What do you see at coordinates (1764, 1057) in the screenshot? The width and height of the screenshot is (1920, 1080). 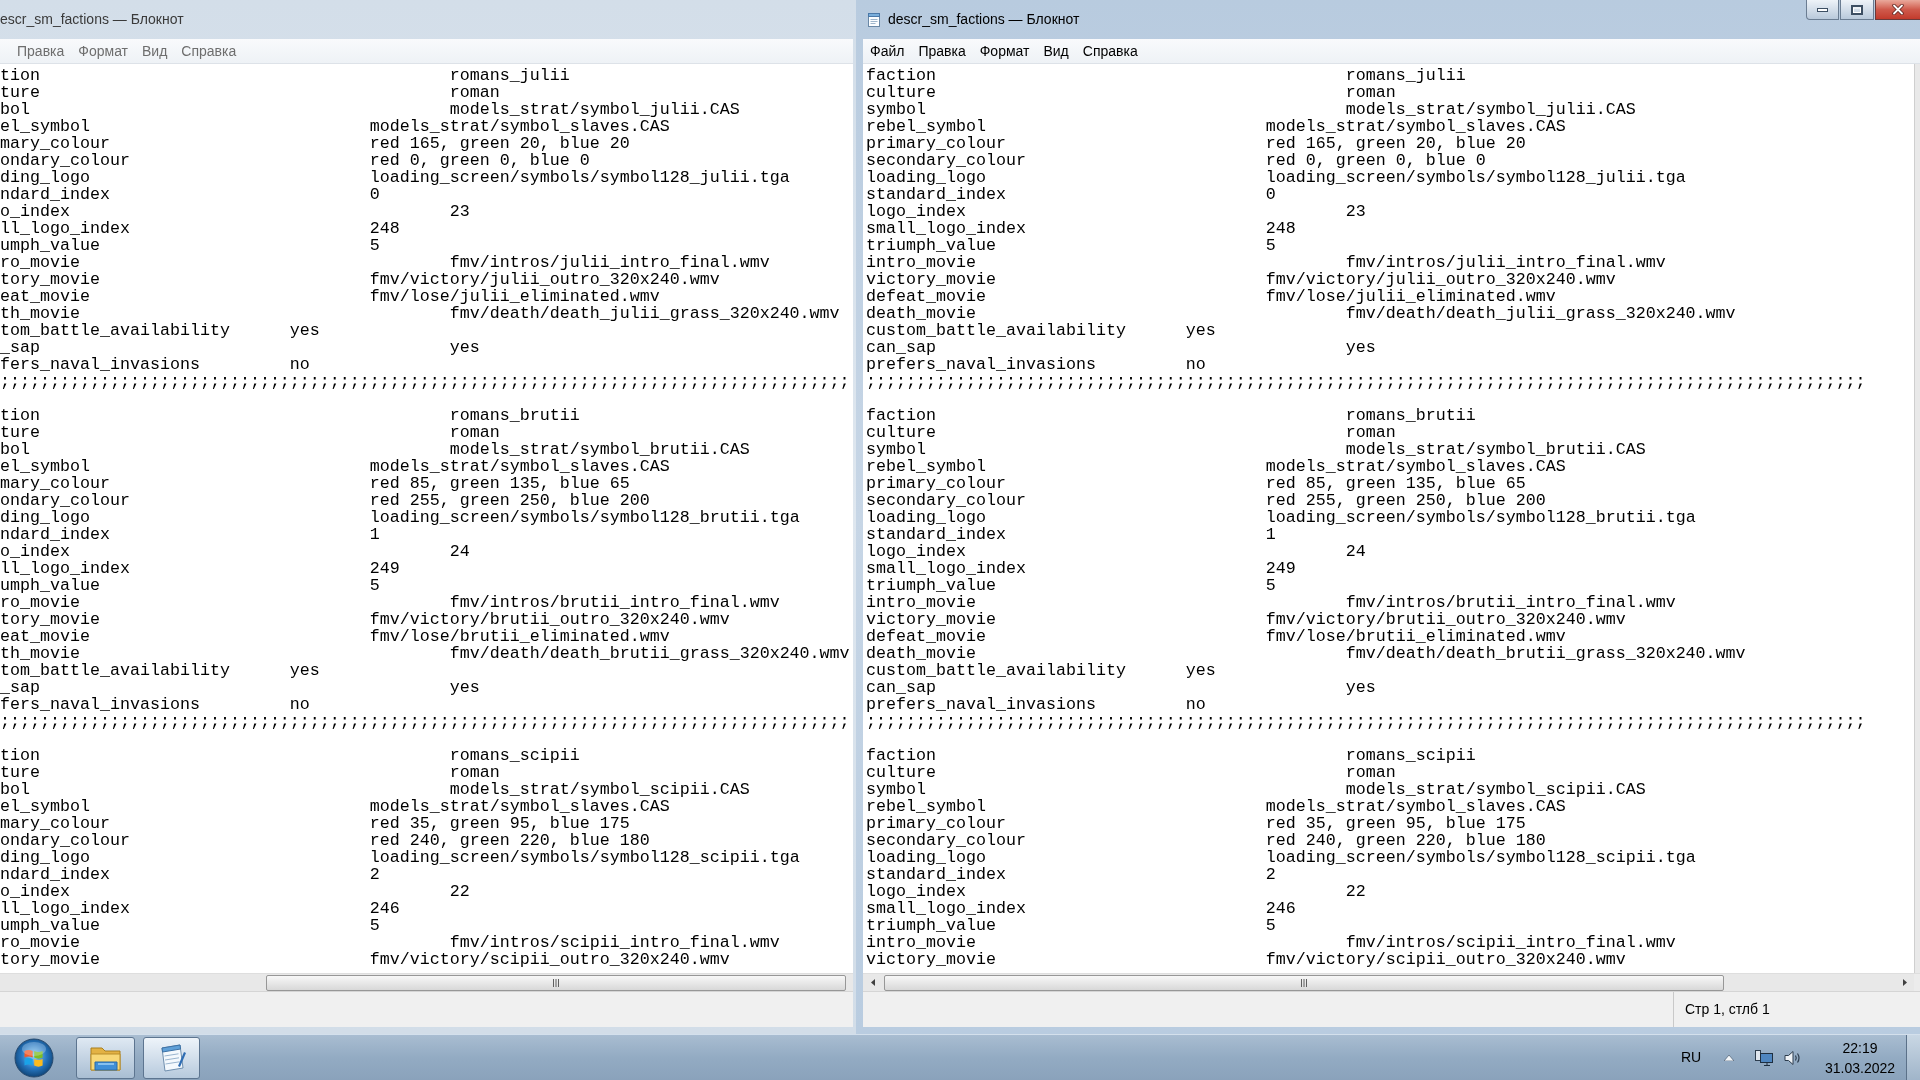 I see `network-icon` at bounding box center [1764, 1057].